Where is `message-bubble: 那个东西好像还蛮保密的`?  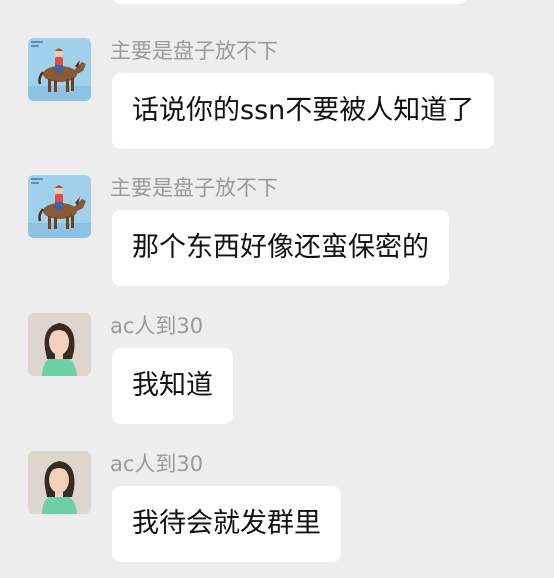
message-bubble: 那个东西好像还蛮保密的 is located at coordinates (280, 248).